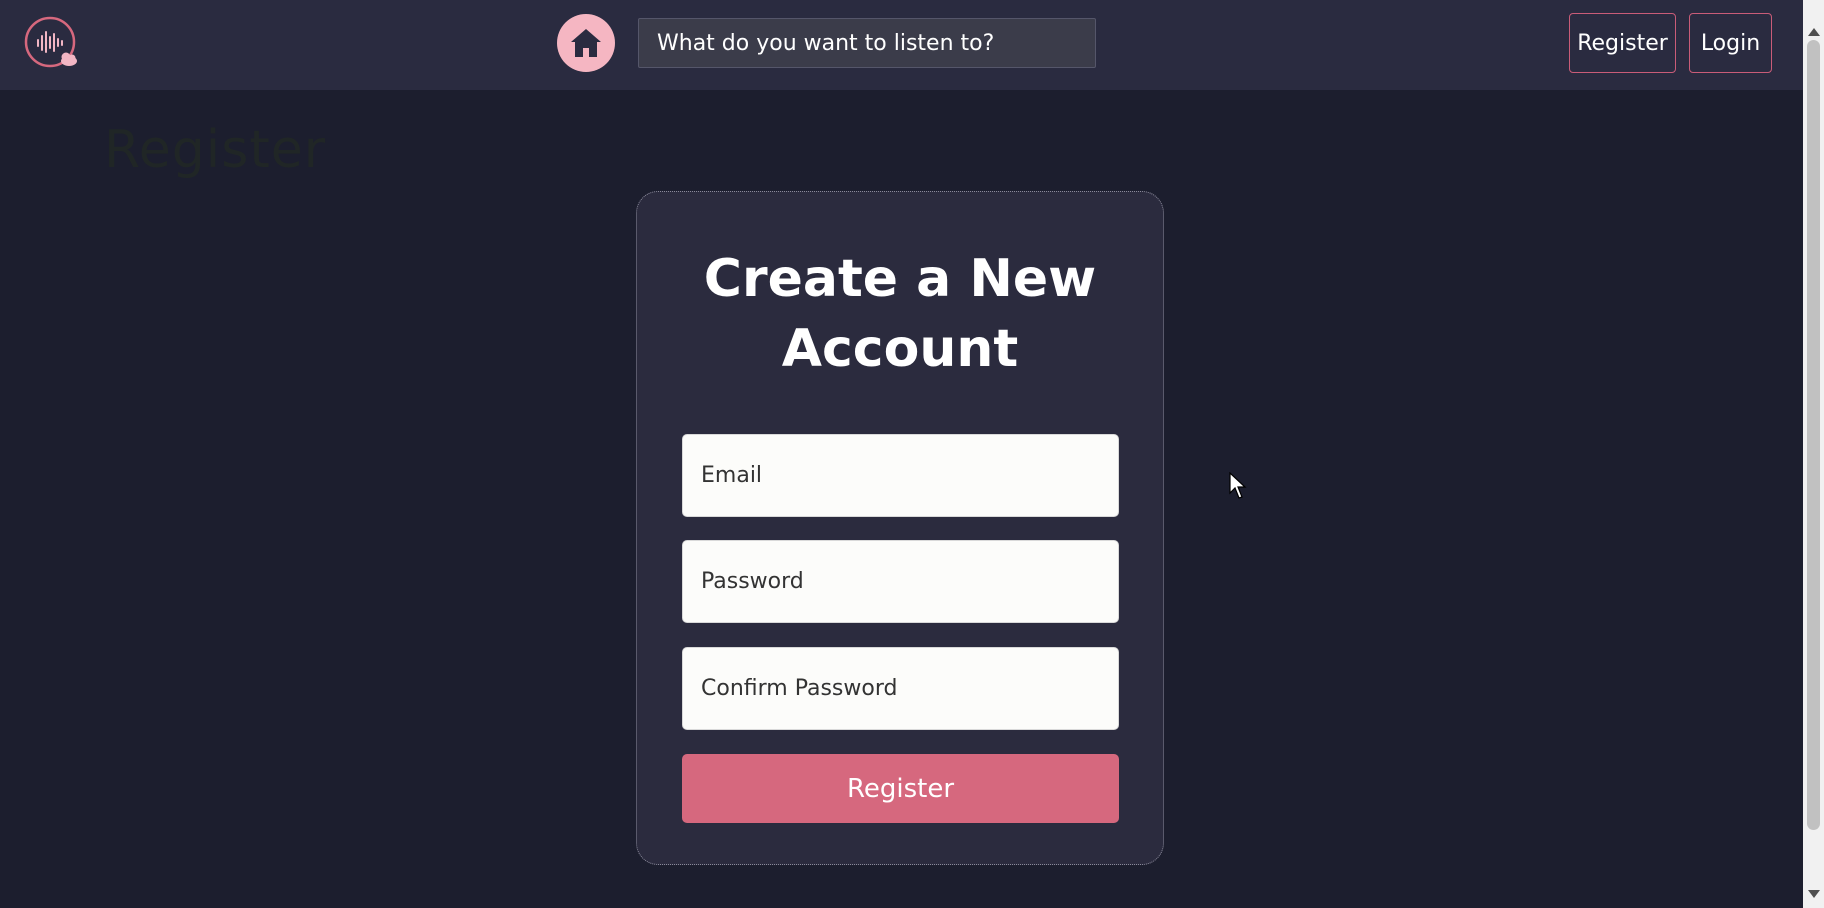 Image resolution: width=1824 pixels, height=908 pixels. What do you see at coordinates (1814, 32) in the screenshot?
I see `scroll-up-icon` at bounding box center [1814, 32].